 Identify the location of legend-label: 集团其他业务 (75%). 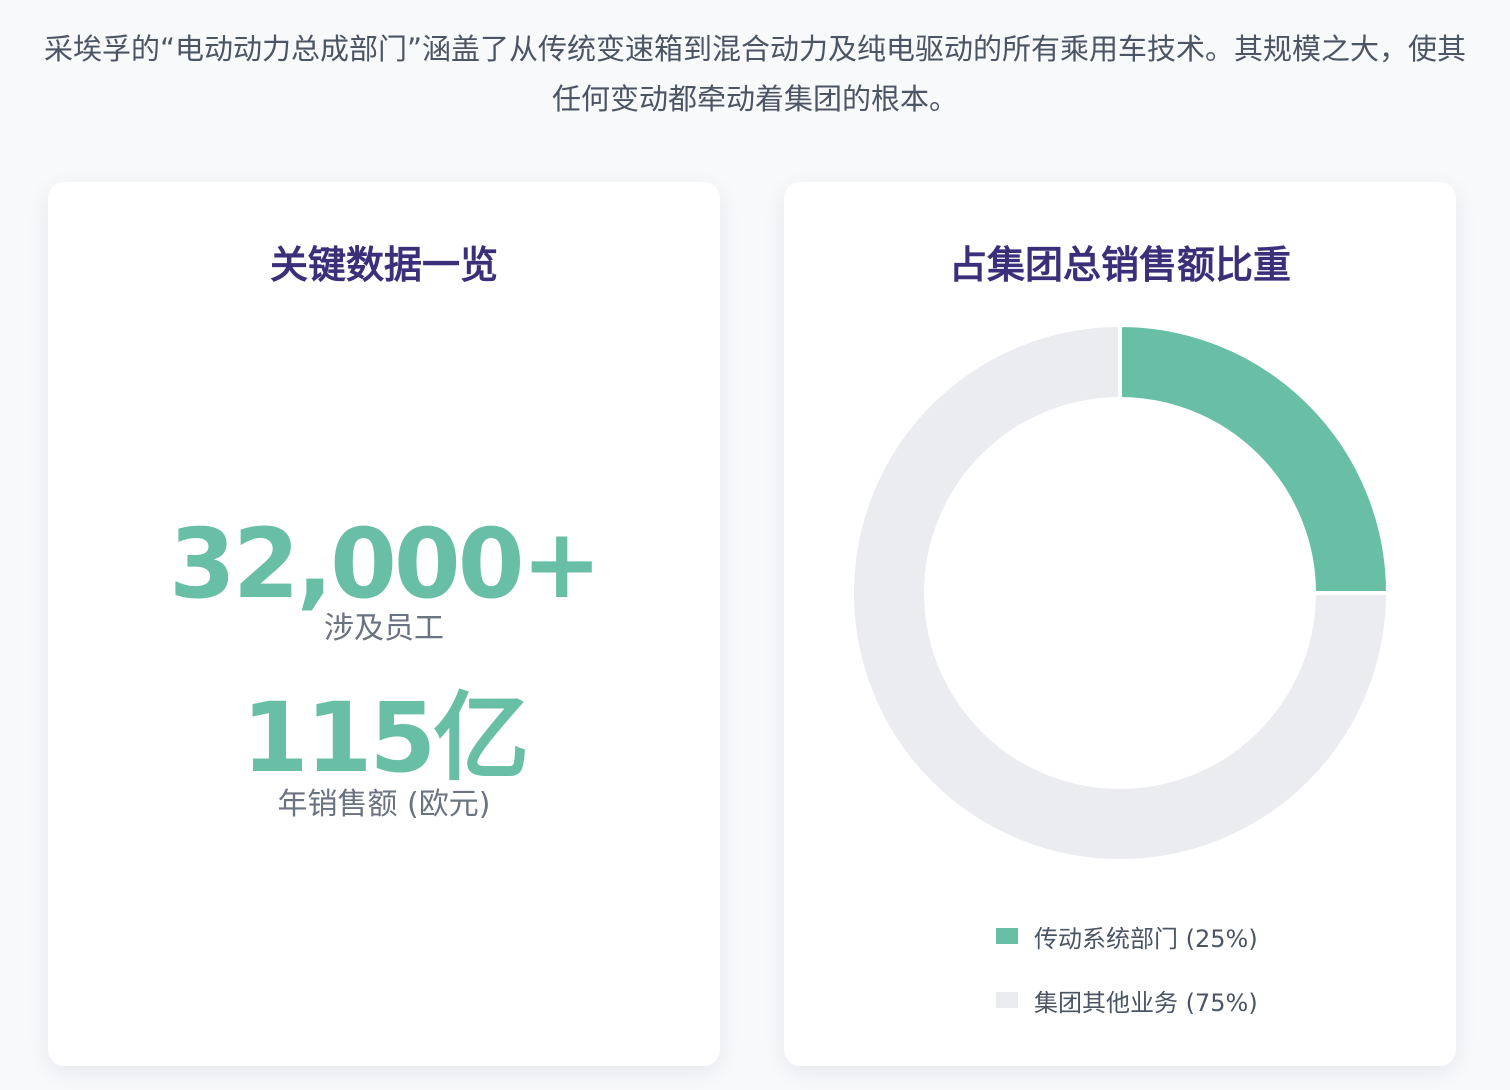
(1146, 1002).